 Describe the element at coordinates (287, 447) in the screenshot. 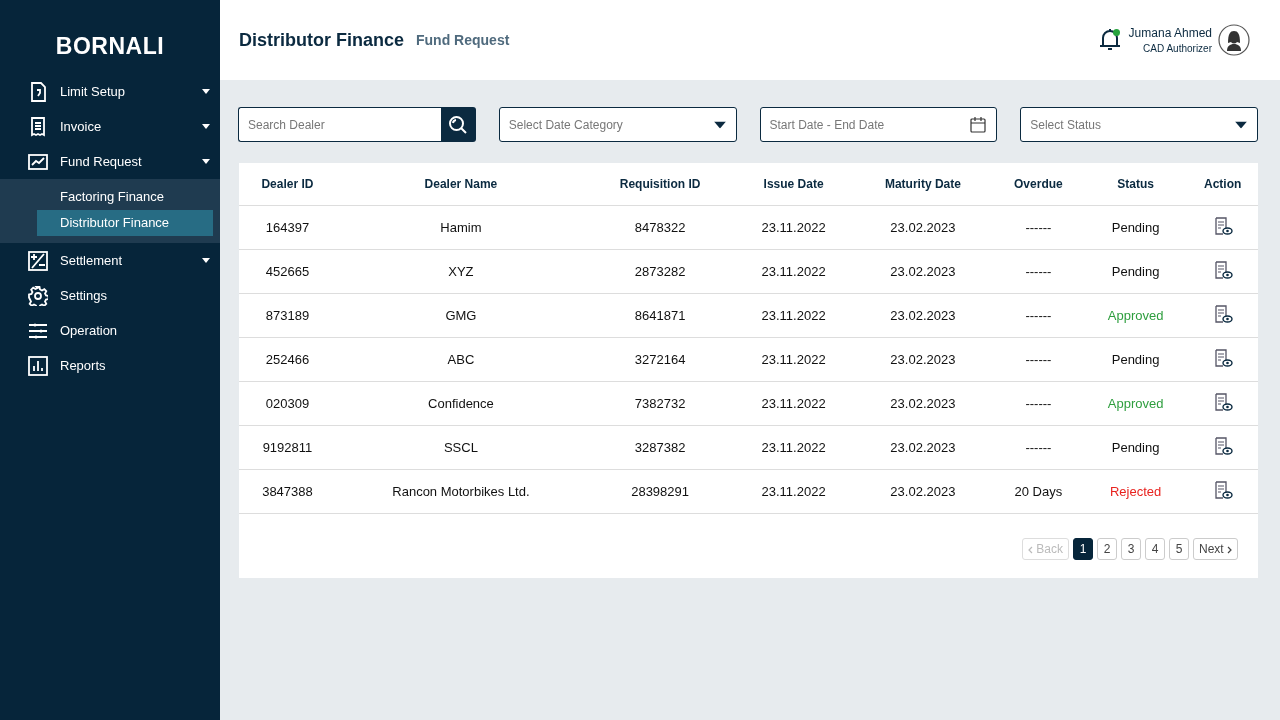

I see `table-cell: 9192811` at that location.